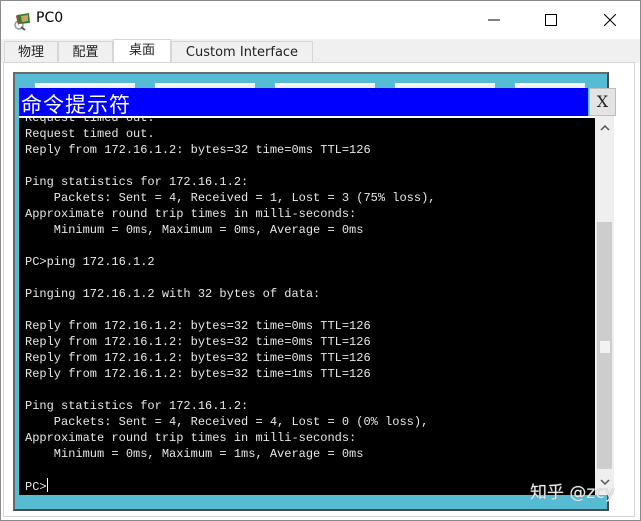 The width and height of the screenshot is (641, 521). Describe the element at coordinates (36, 486) in the screenshot. I see `terminal-line: PC>` at that location.